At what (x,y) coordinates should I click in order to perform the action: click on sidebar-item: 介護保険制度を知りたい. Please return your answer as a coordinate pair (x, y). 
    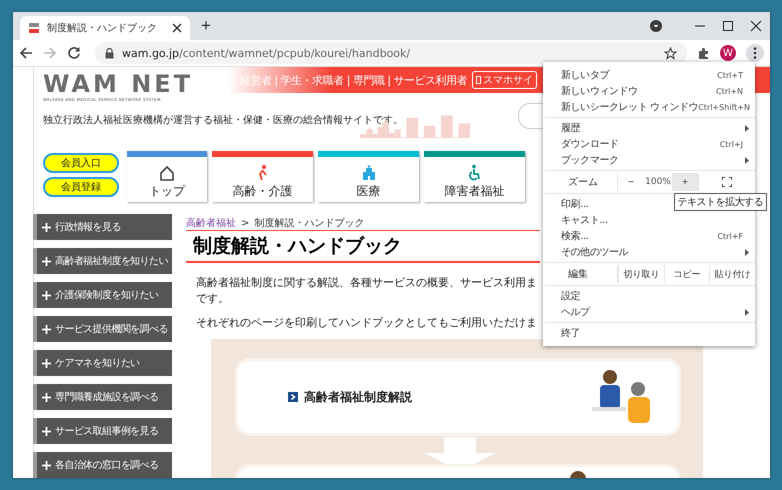
    Looking at the image, I should click on (102, 295).